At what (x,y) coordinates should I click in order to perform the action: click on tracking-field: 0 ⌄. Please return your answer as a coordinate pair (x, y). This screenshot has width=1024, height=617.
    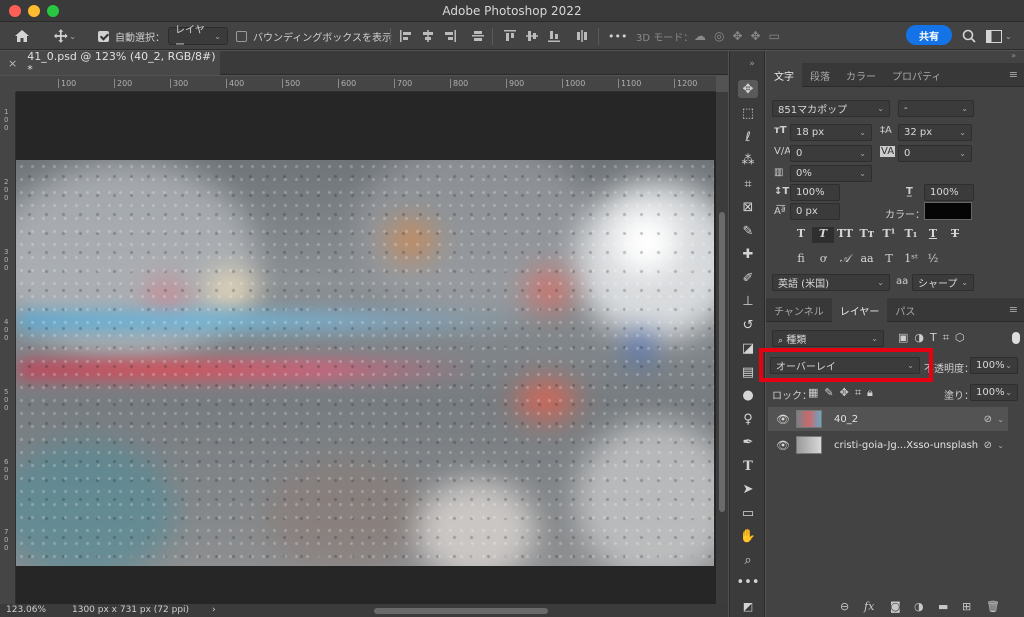
    Looking at the image, I should click on (935, 153).